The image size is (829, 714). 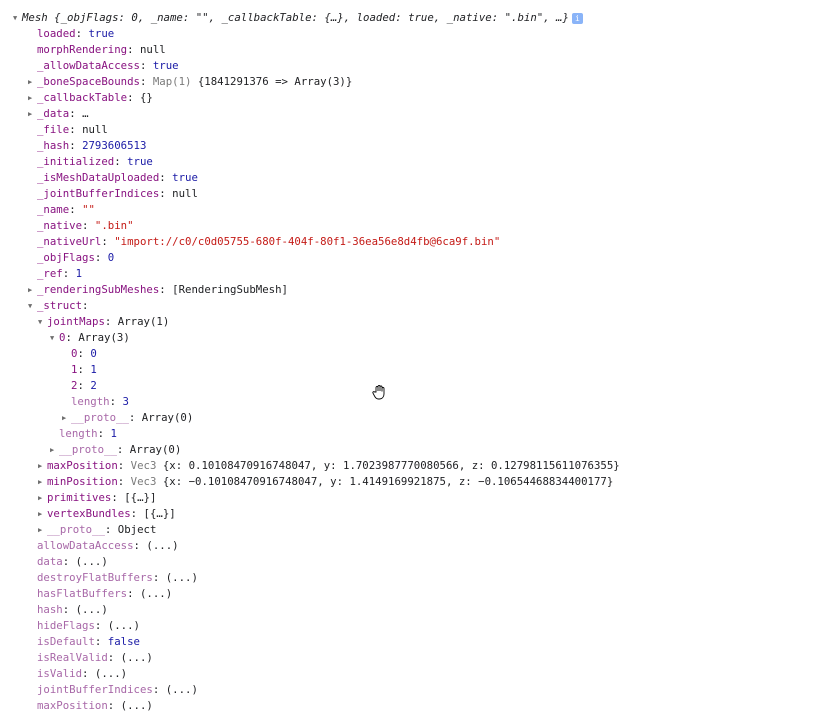 I want to click on property-row: _ref: 1, so click(x=428, y=274).